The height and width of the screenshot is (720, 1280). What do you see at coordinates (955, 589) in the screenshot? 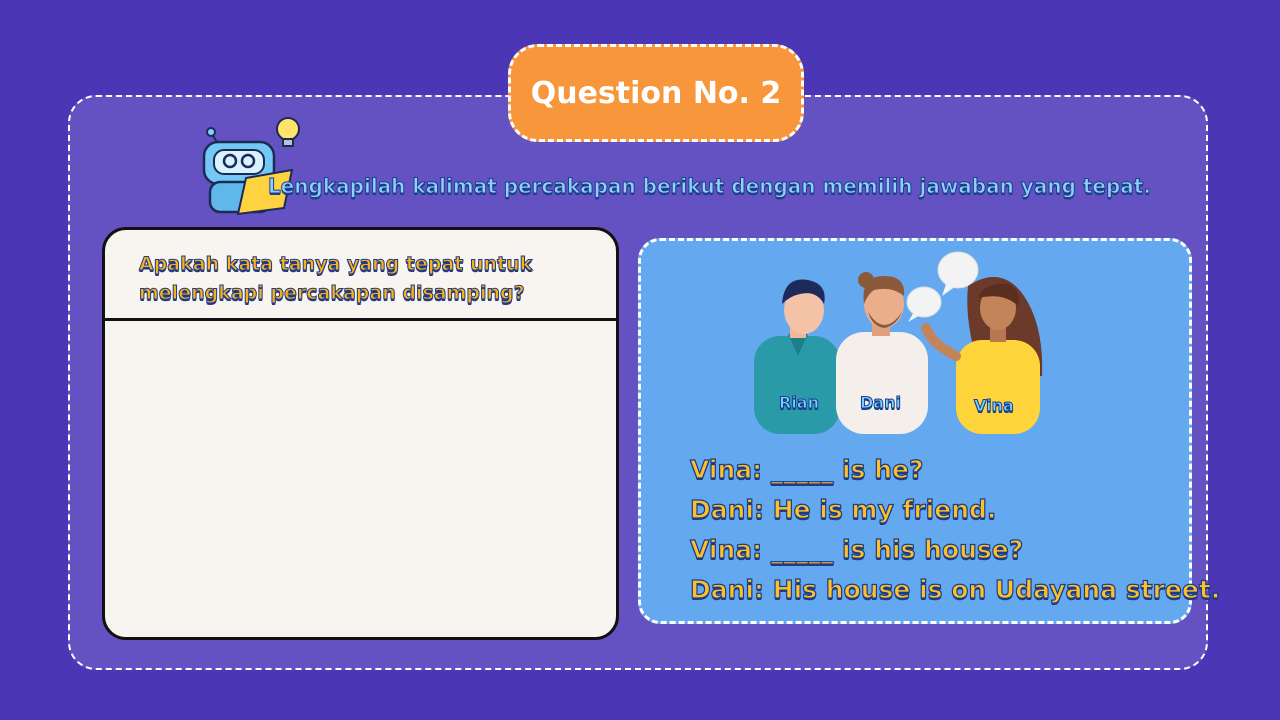
I see `dialog-line: Dani: His house is on Udayana street.` at bounding box center [955, 589].